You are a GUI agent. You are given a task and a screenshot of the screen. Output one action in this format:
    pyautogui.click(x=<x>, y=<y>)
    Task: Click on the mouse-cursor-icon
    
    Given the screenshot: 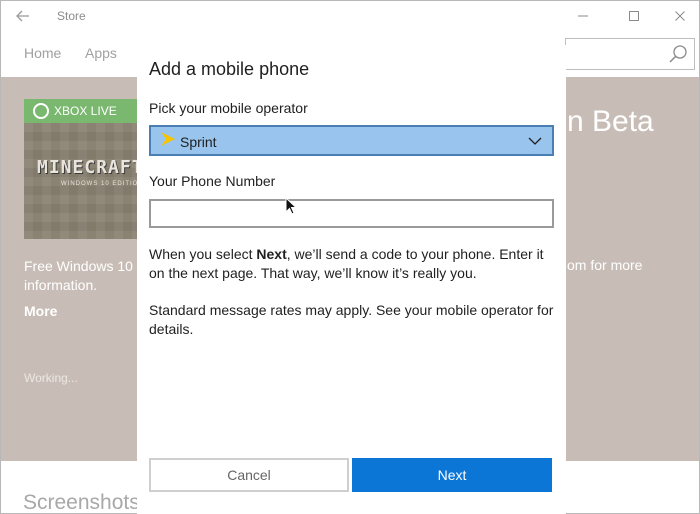 What is the action you would take?
    pyautogui.click(x=291, y=206)
    